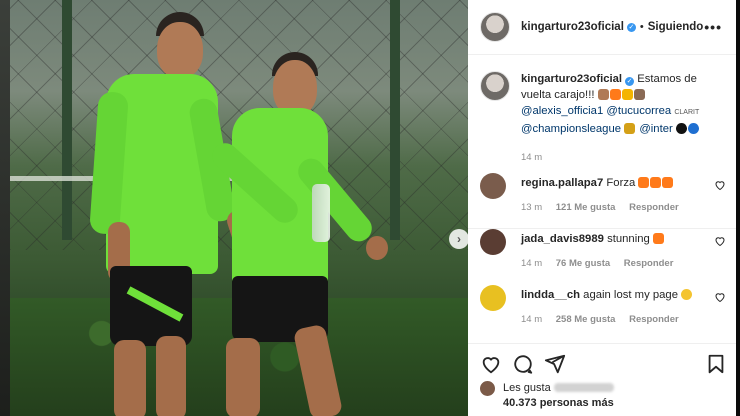 The image size is (740, 416). I want to click on caption-line1: Estamos de, so click(667, 79).